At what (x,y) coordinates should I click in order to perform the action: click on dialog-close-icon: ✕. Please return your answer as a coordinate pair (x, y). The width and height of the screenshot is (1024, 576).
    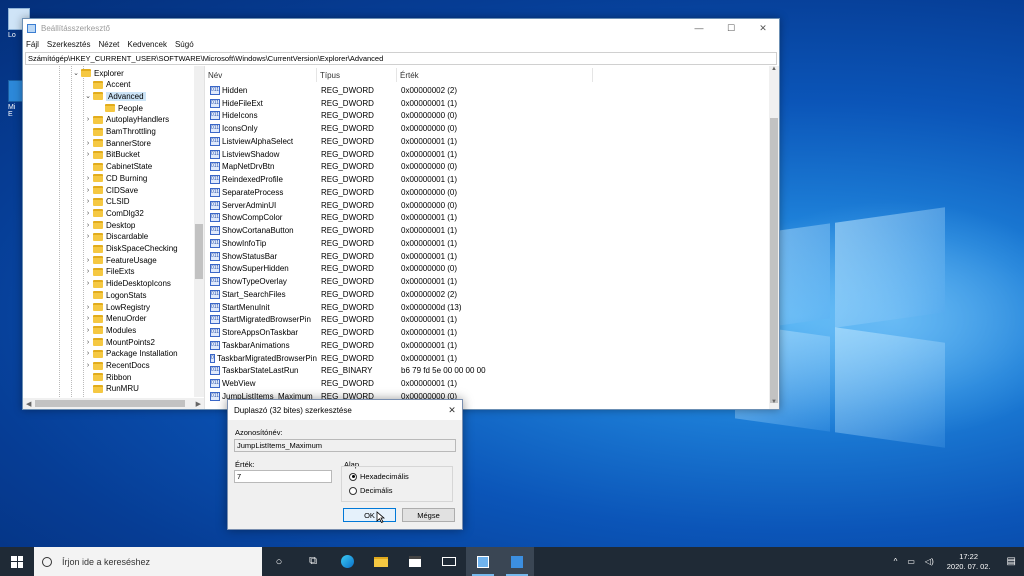
    Looking at the image, I should click on (452, 410).